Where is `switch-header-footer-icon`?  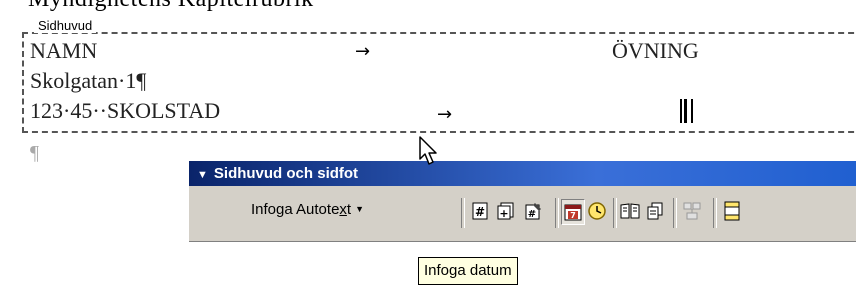
switch-header-footer-icon is located at coordinates (732, 211).